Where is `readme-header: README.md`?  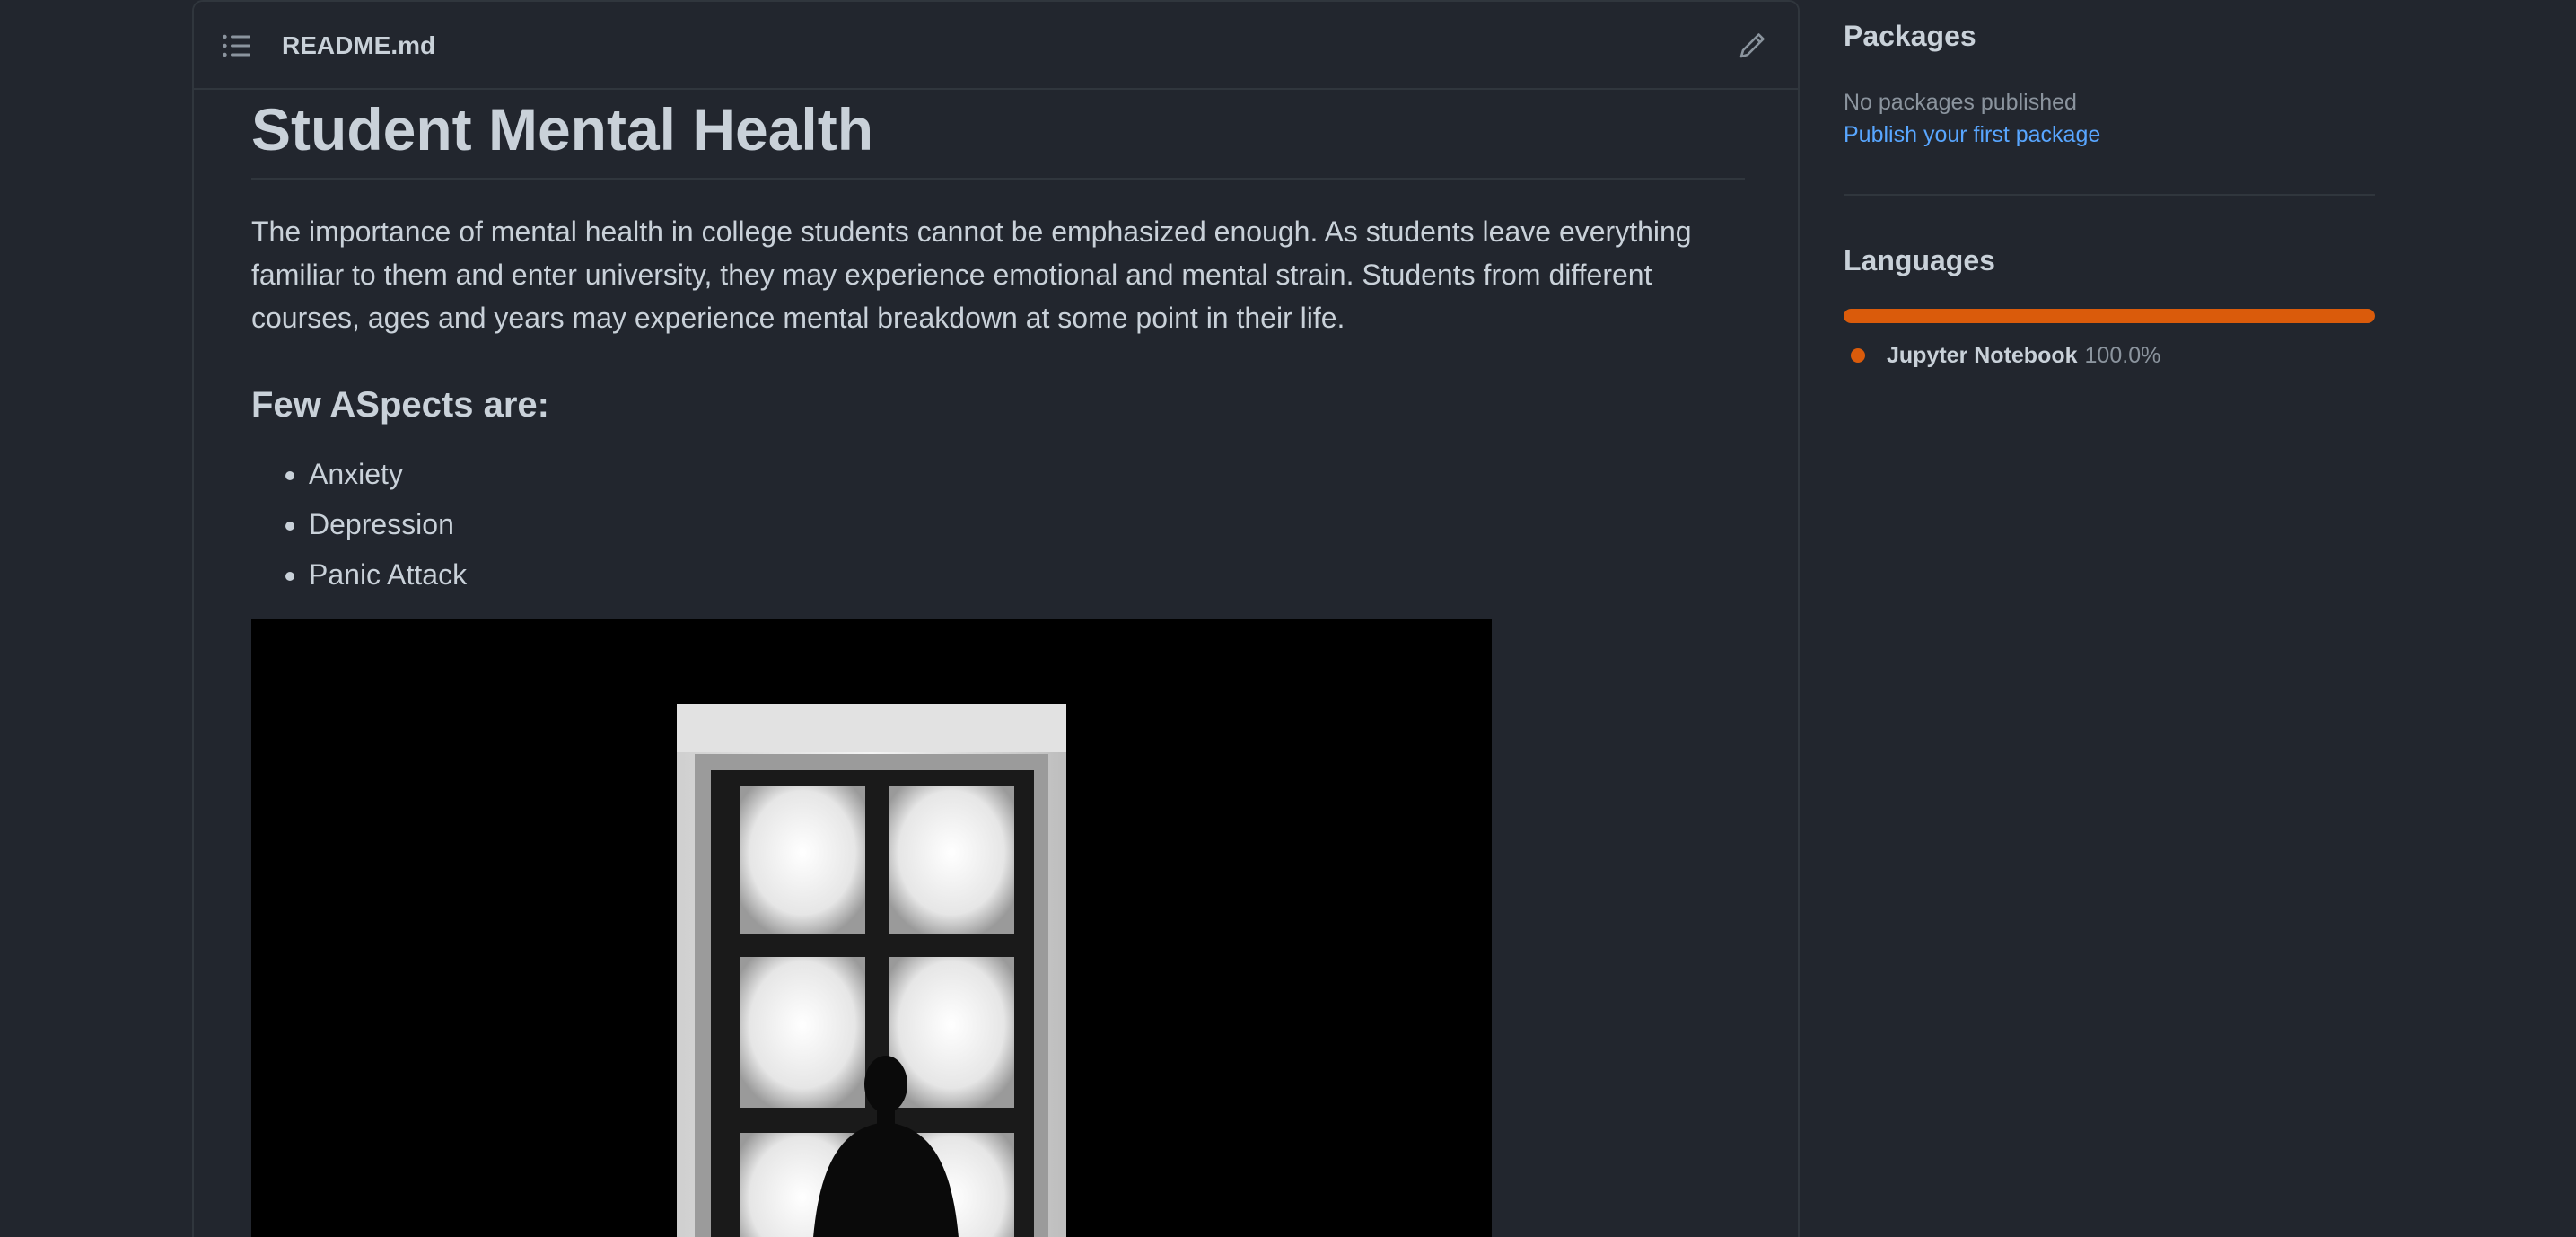
readme-header: README.md is located at coordinates (996, 46).